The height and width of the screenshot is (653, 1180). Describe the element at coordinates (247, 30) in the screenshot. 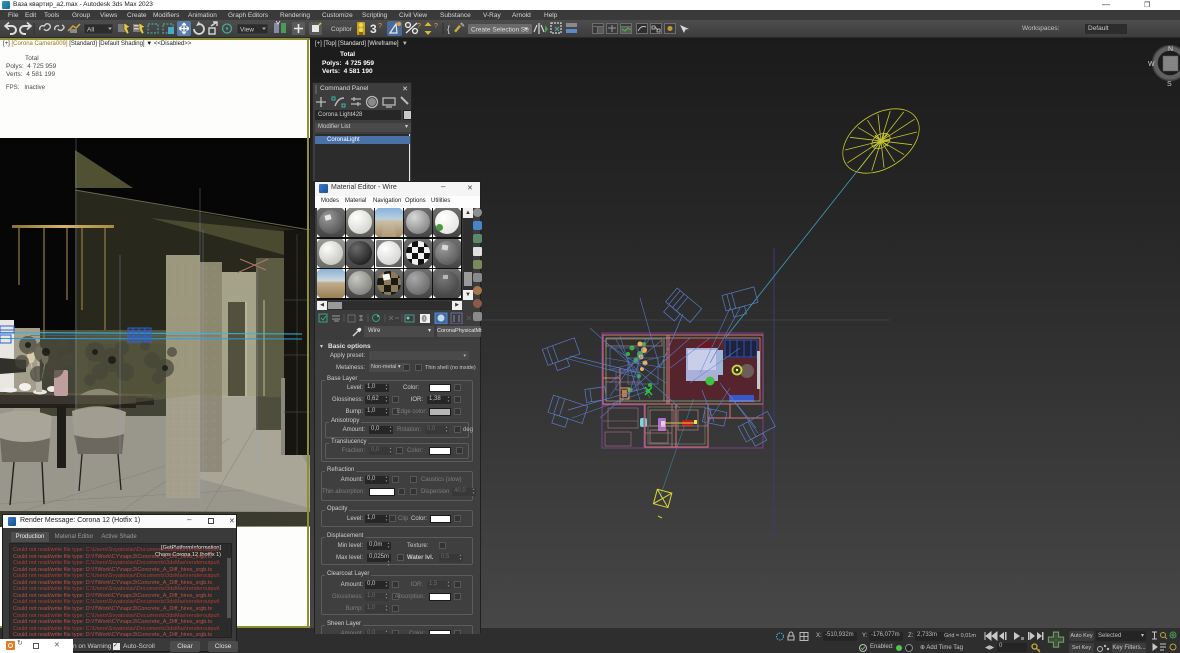

I see `svg-text: View` at that location.